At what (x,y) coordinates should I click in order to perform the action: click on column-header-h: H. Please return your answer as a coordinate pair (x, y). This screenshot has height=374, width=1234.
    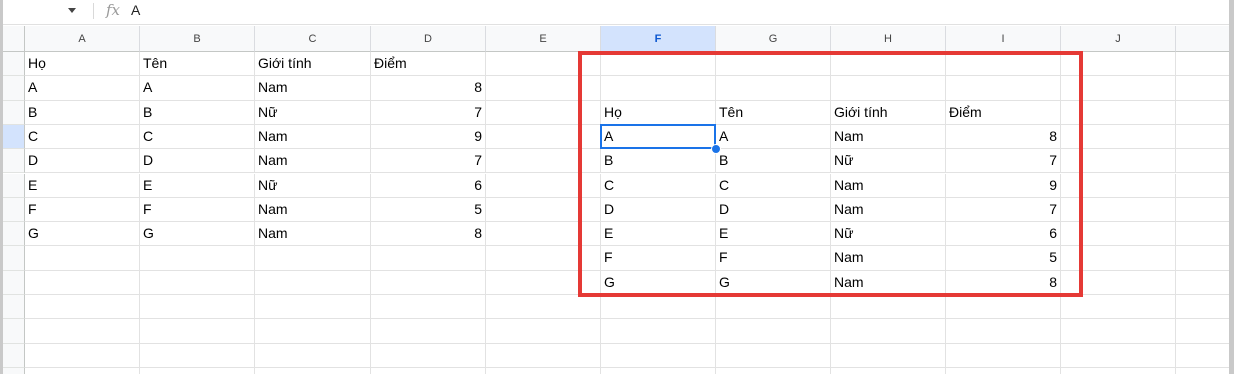
    Looking at the image, I should click on (888, 39).